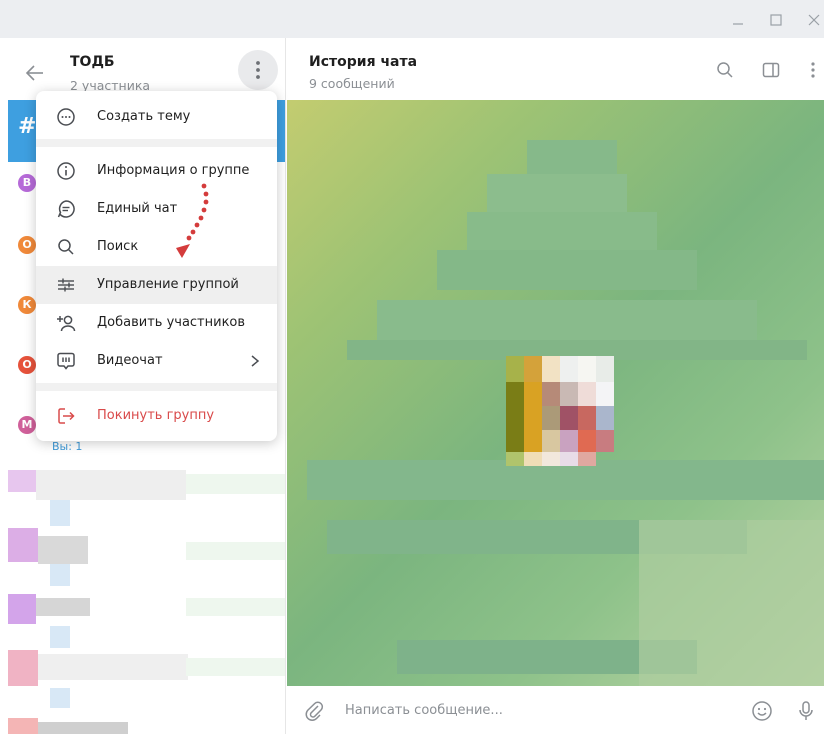  What do you see at coordinates (66, 416) in the screenshot?
I see `exit-icon` at bounding box center [66, 416].